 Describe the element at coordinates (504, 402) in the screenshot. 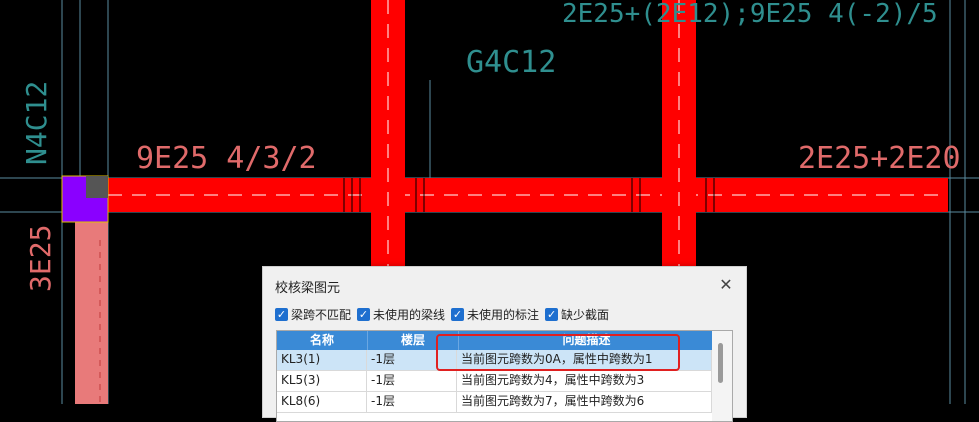

I see `table-row: KL8(6) -1层 当前图元跨数为7，属性中跨数为6` at that location.